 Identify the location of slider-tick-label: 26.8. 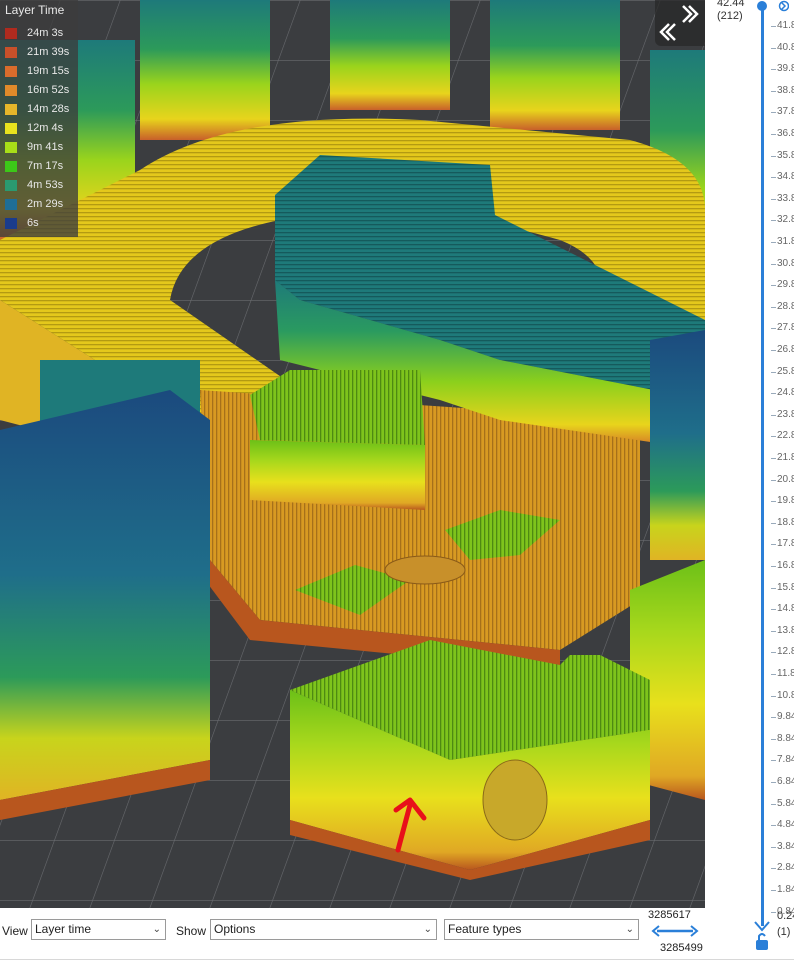
(785, 349).